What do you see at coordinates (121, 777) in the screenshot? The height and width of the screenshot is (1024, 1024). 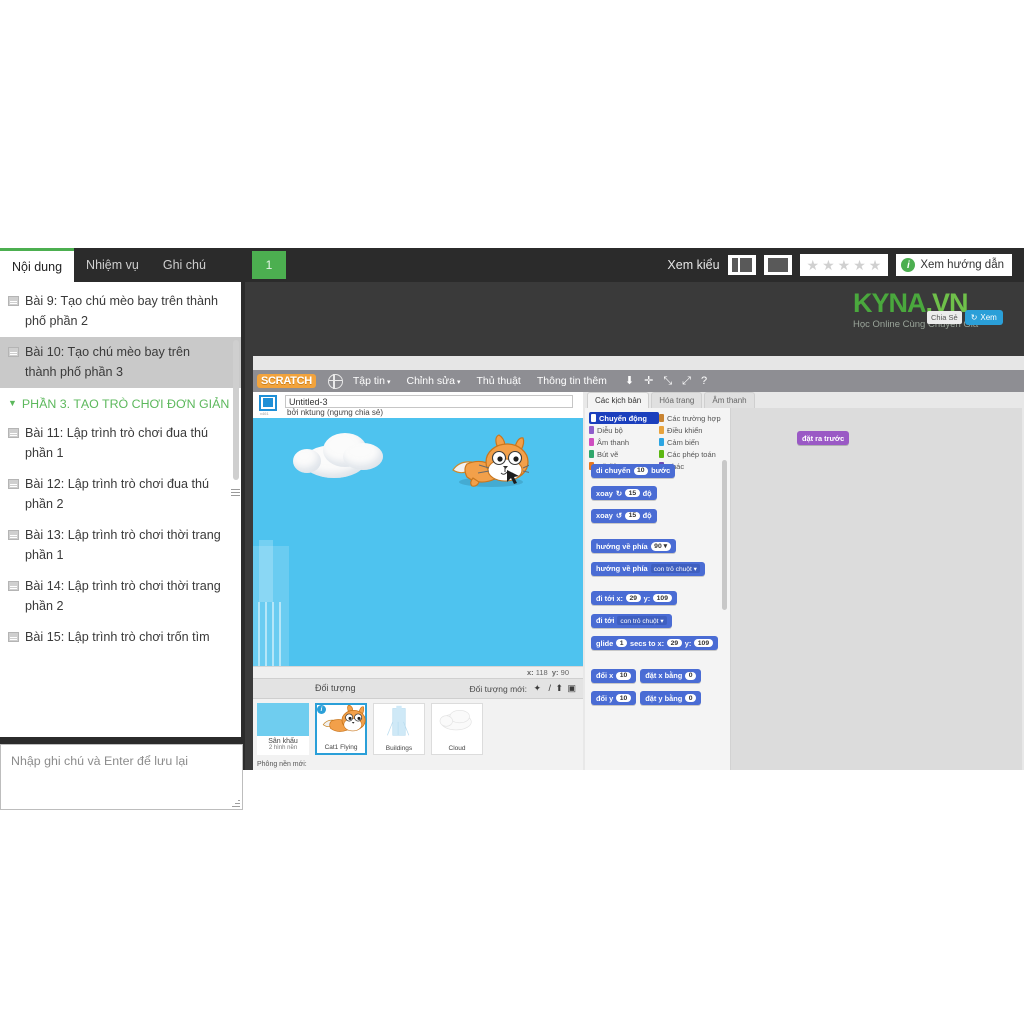 I see `note-input-box: Nhập ghi chú và Enter để lưu lại` at bounding box center [121, 777].